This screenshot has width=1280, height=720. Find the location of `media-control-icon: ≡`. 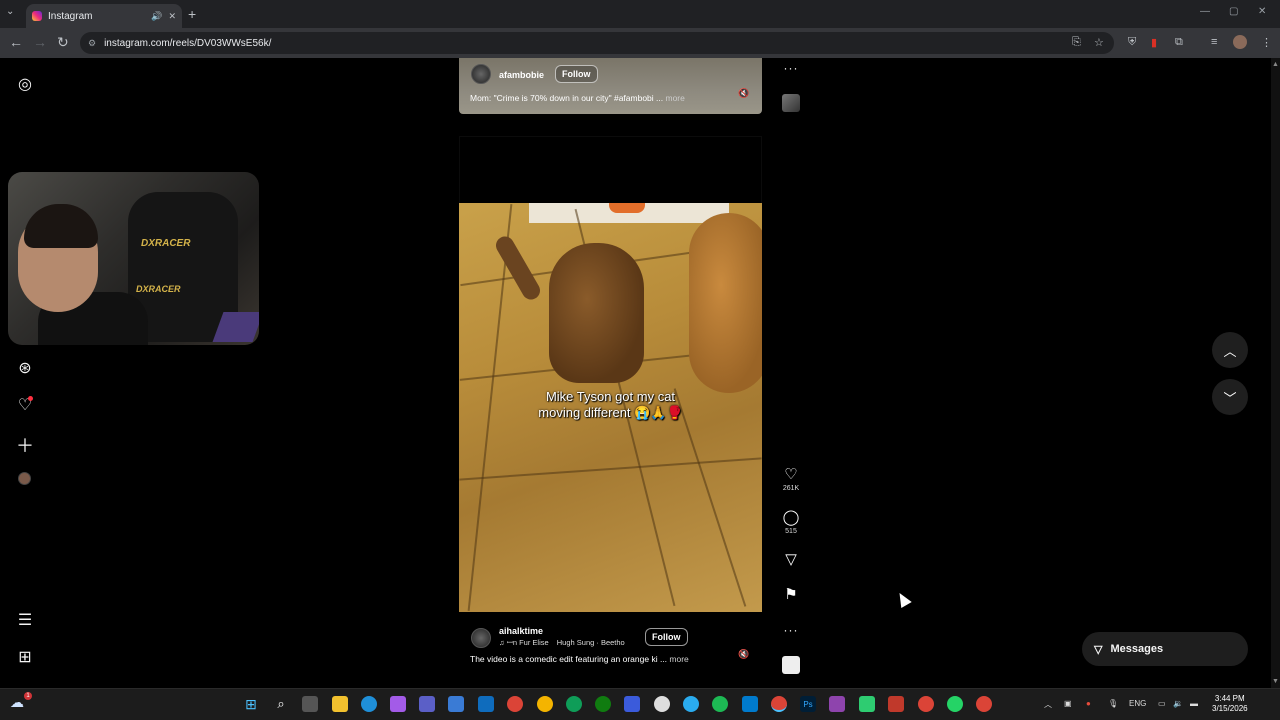

media-control-icon: ≡ is located at coordinates (1214, 42).